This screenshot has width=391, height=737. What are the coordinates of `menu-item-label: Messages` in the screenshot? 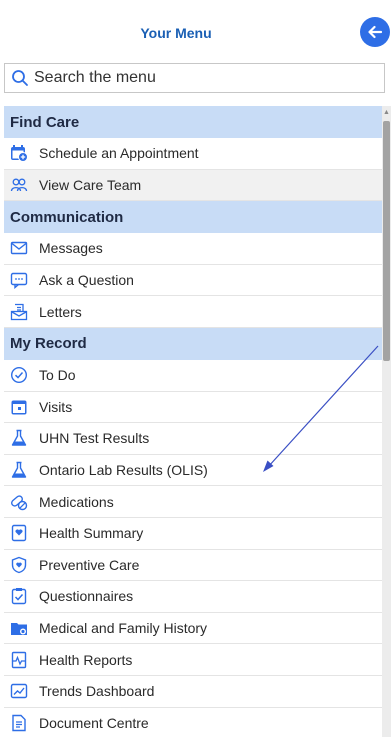 It's located at (71, 248).